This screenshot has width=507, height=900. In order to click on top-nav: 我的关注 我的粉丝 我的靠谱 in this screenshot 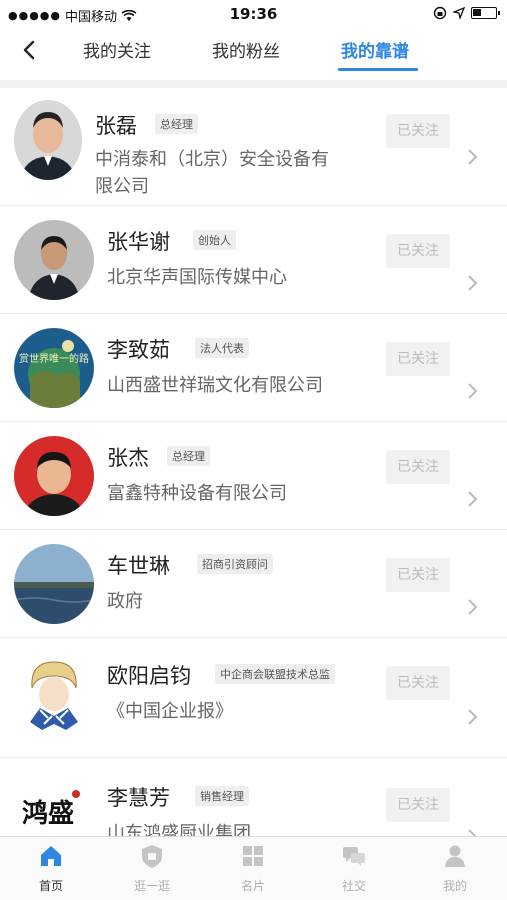, I will do `click(253, 50)`.